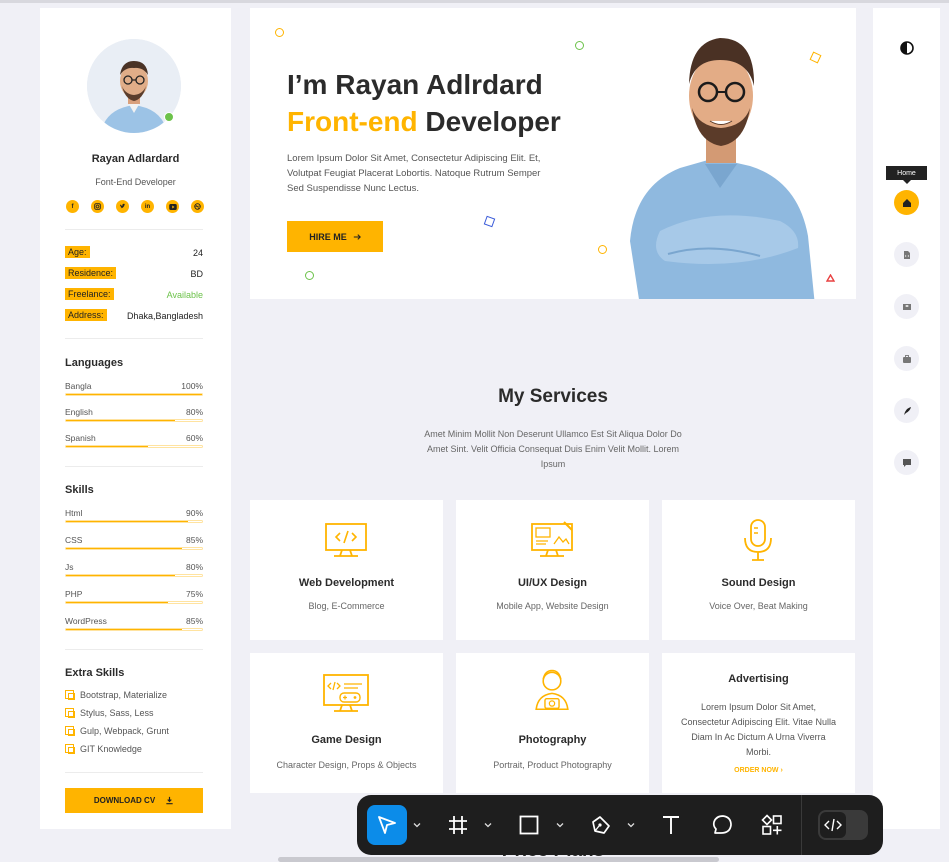  Describe the element at coordinates (833, 825) in the screenshot. I see `code-icon` at that location.